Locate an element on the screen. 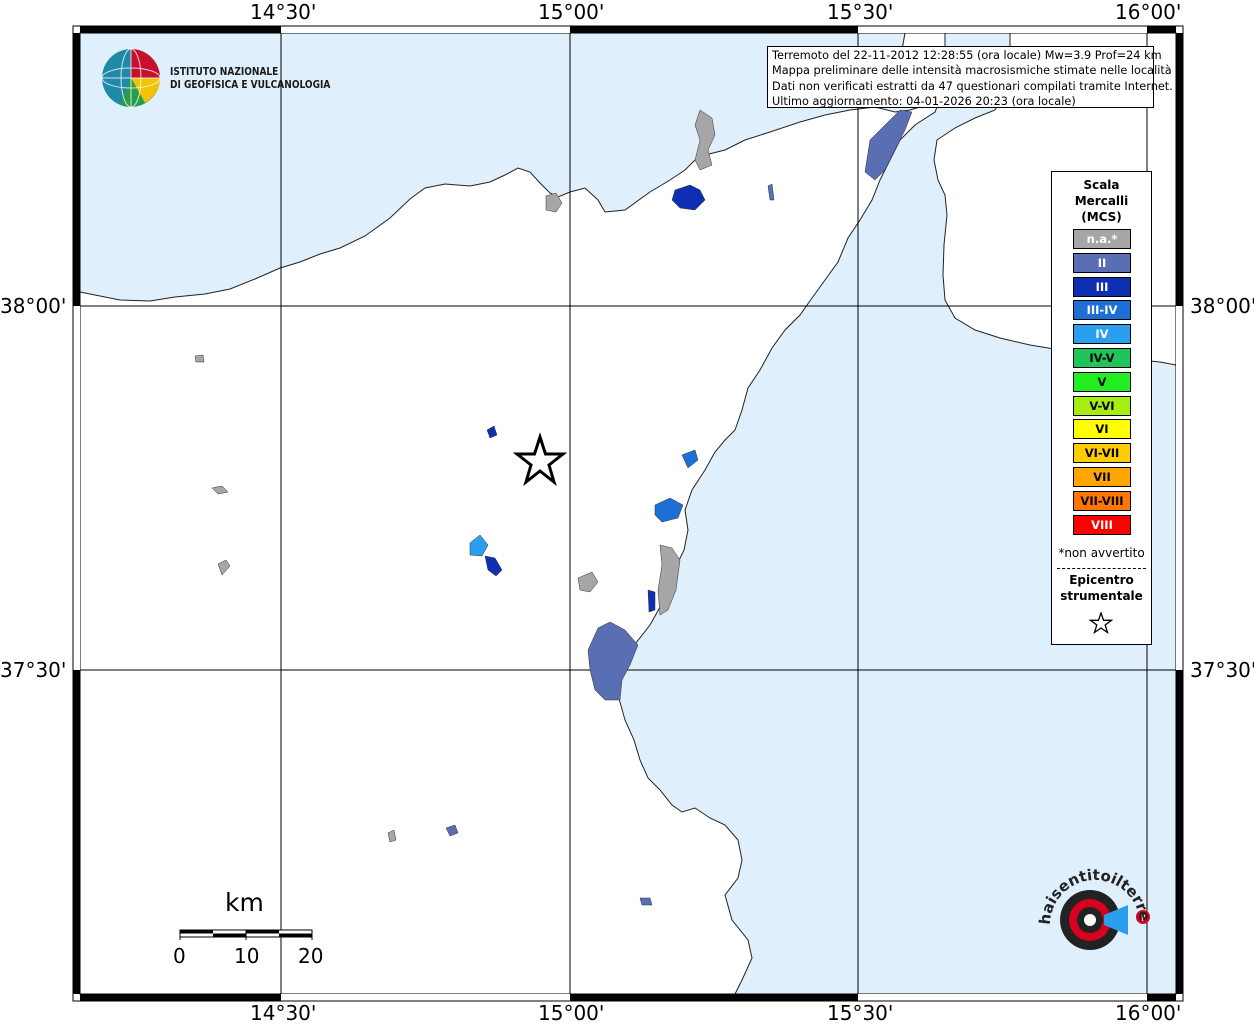 This screenshot has height=1025, width=1254. legend-item-ivv-5: IV-V is located at coordinates (1102, 358).